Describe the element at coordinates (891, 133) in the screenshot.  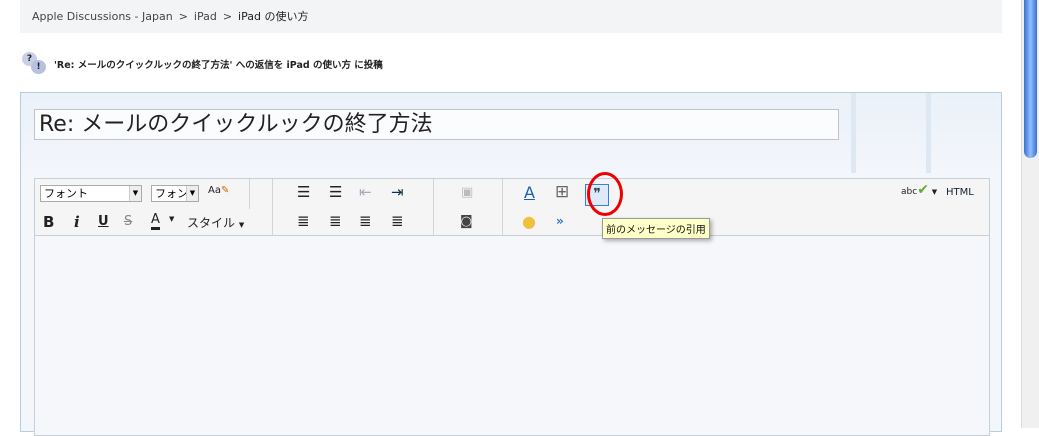
I see `speech-bubble-decoration` at that location.